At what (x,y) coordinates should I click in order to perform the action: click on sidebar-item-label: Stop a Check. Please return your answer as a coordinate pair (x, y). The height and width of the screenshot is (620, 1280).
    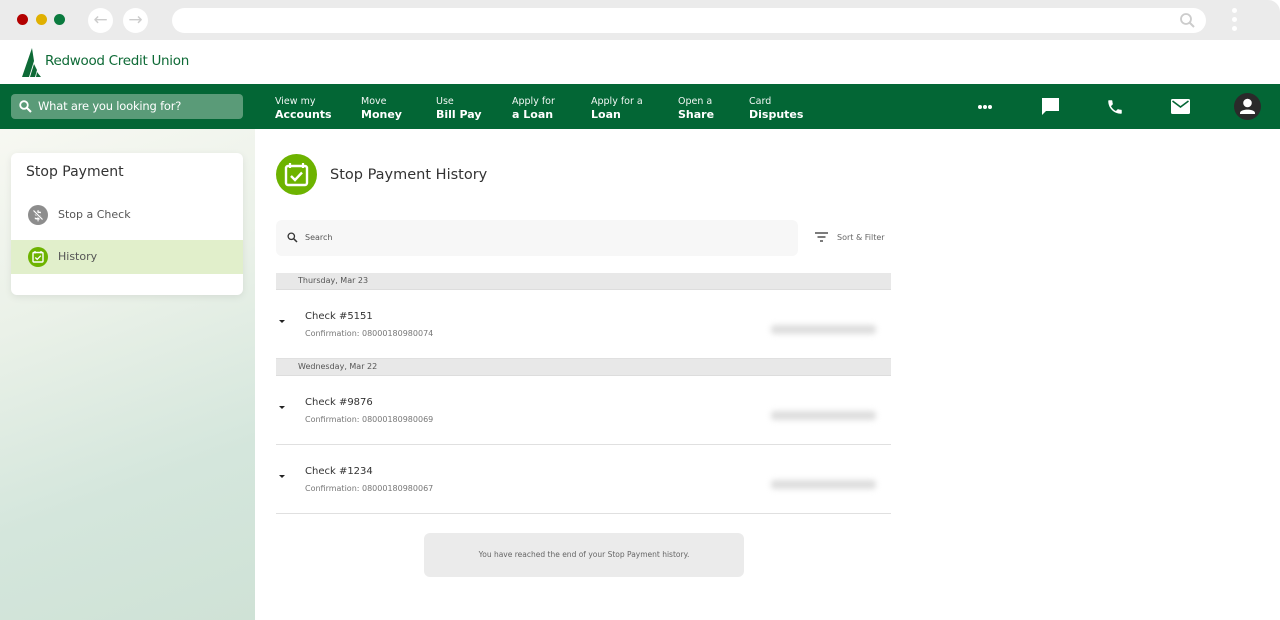
    Looking at the image, I should click on (94, 214).